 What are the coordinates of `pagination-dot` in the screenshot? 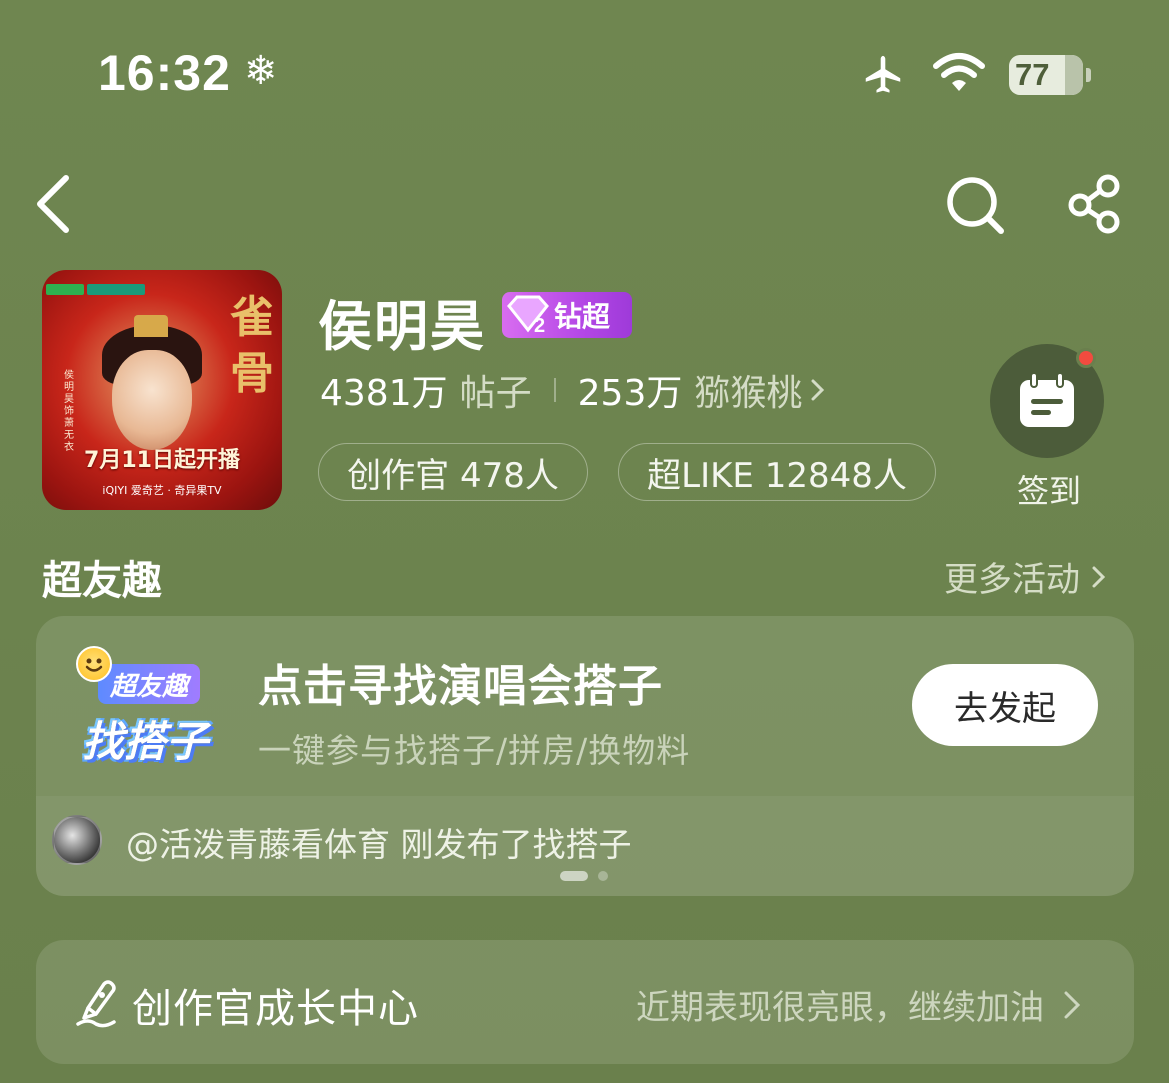 It's located at (603, 876).